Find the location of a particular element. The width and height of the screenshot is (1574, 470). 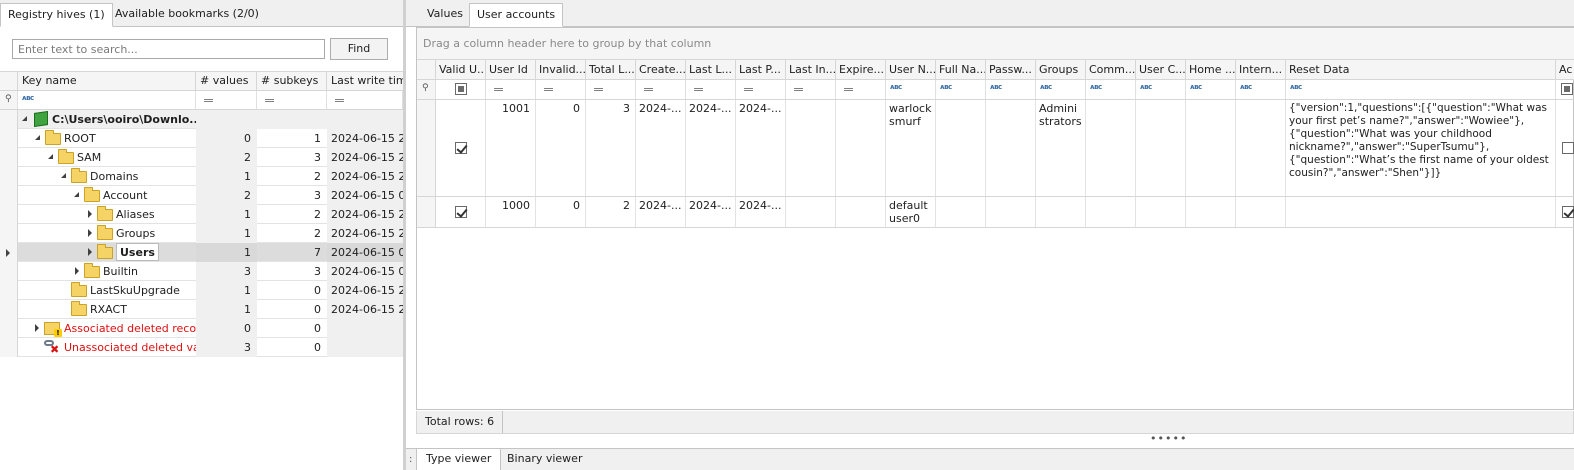

filter-reset-data: ᴀʙc is located at coordinates (1421, 89).